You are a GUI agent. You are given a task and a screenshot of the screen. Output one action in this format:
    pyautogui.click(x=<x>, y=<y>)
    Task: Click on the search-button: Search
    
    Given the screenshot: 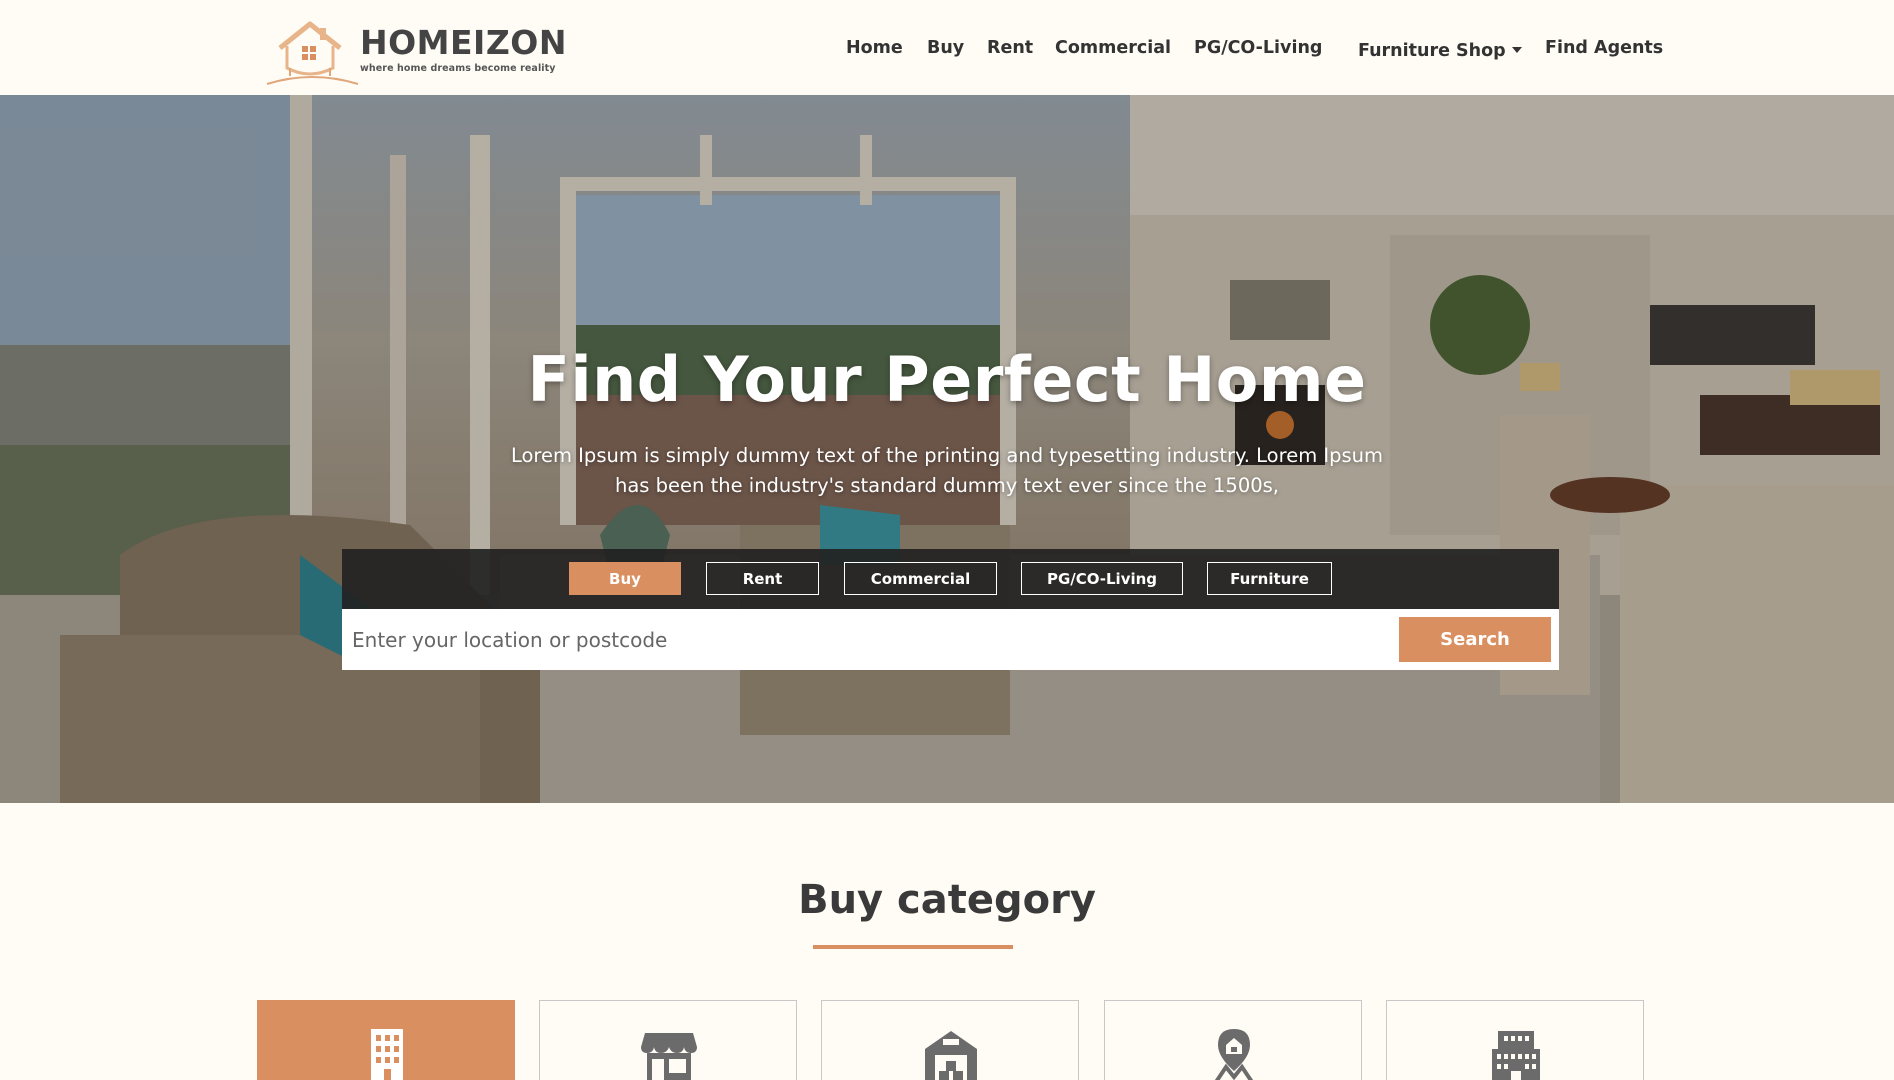 What is the action you would take?
    pyautogui.click(x=1475, y=639)
    